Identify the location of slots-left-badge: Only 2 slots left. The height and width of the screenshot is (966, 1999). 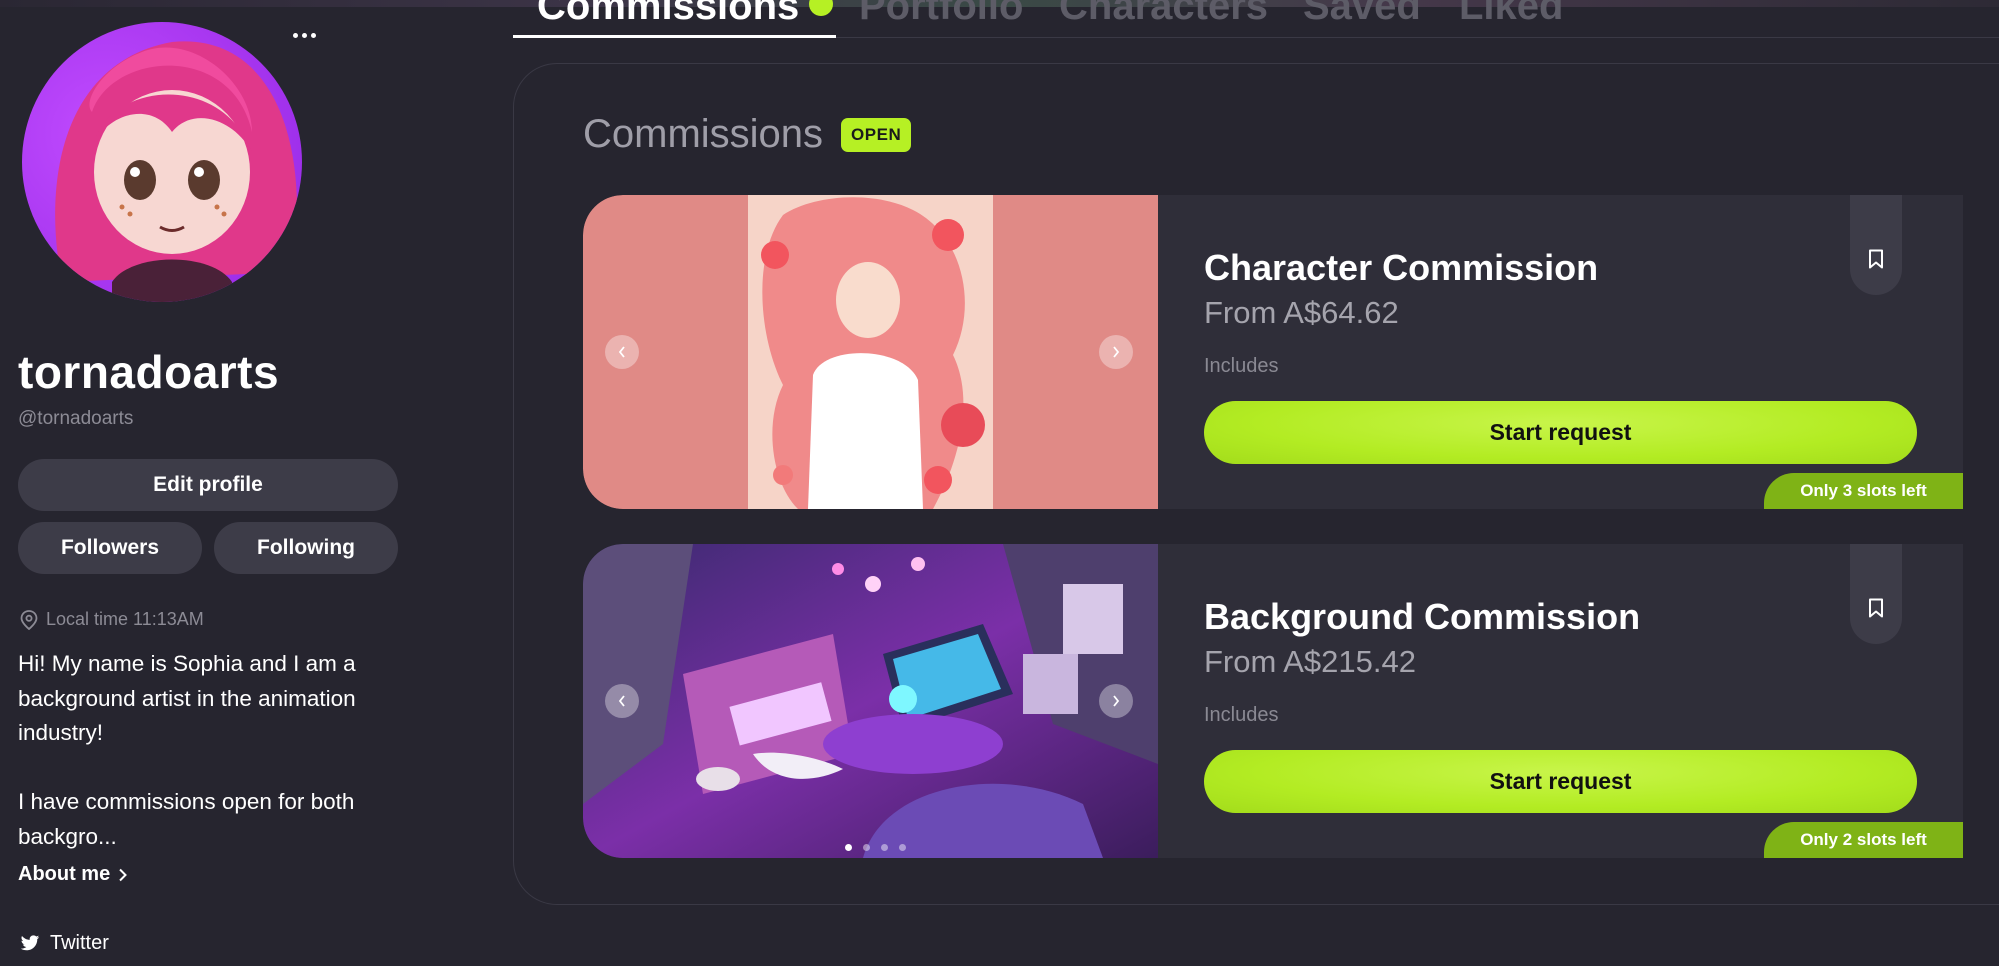
(1863, 840).